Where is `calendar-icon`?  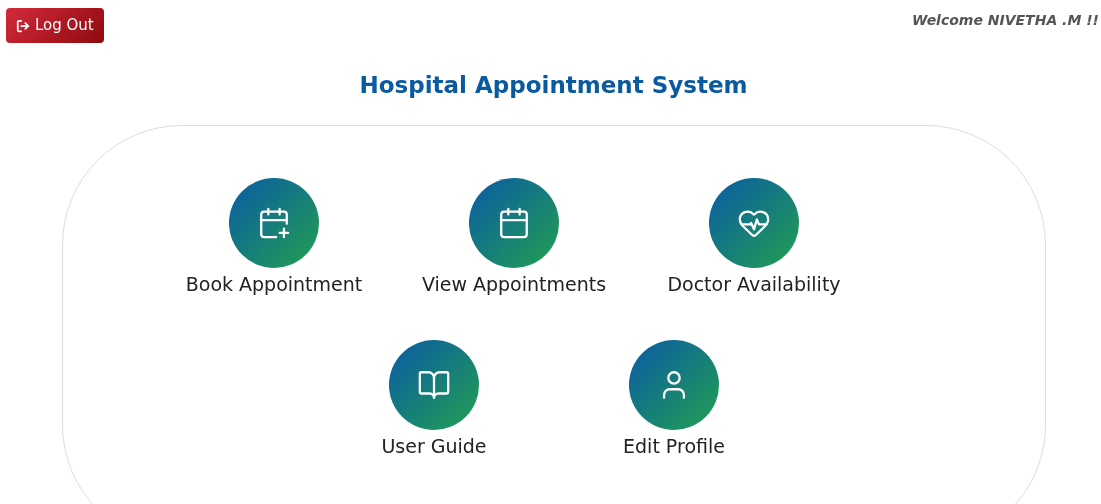 calendar-icon is located at coordinates (514, 222).